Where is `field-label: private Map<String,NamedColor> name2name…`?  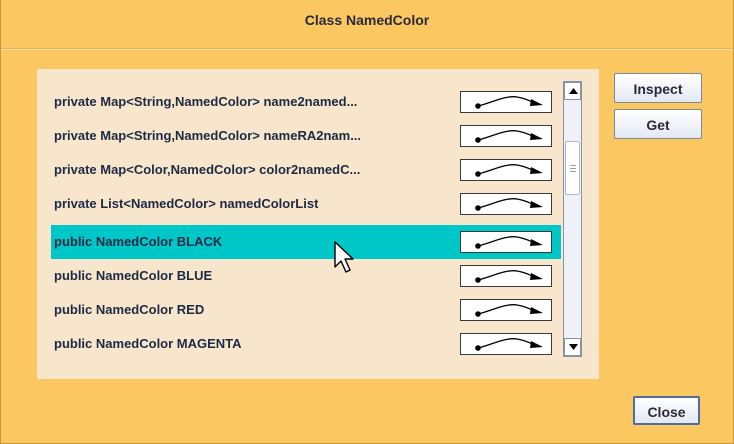 field-label: private Map<String,NamedColor> name2name… is located at coordinates (206, 101).